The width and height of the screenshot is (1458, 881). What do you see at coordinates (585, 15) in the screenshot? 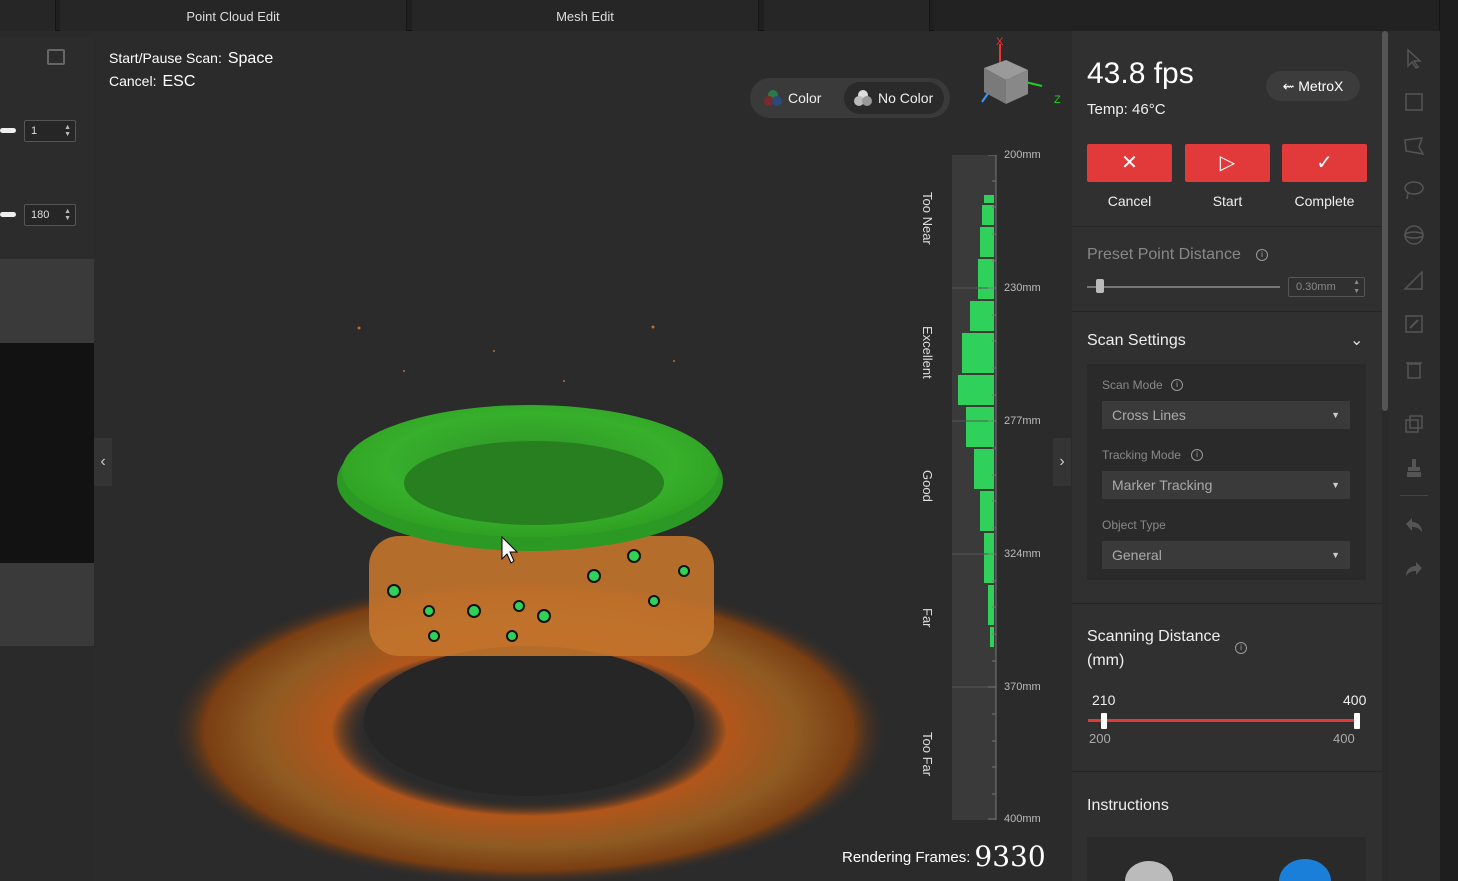
I see `tab-mesh-edit: Mesh Edit` at bounding box center [585, 15].